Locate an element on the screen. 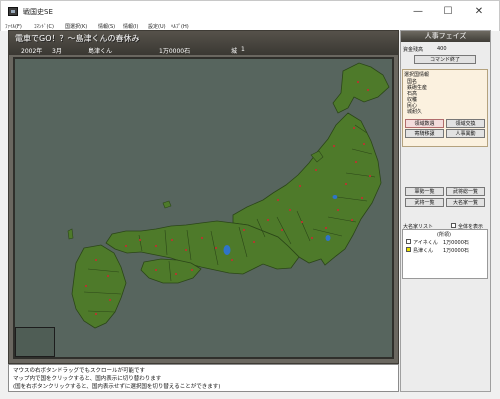 This screenshot has height=399, width=500. menu-file: ﾌｧｲﾙ(F) is located at coordinates (13, 26).